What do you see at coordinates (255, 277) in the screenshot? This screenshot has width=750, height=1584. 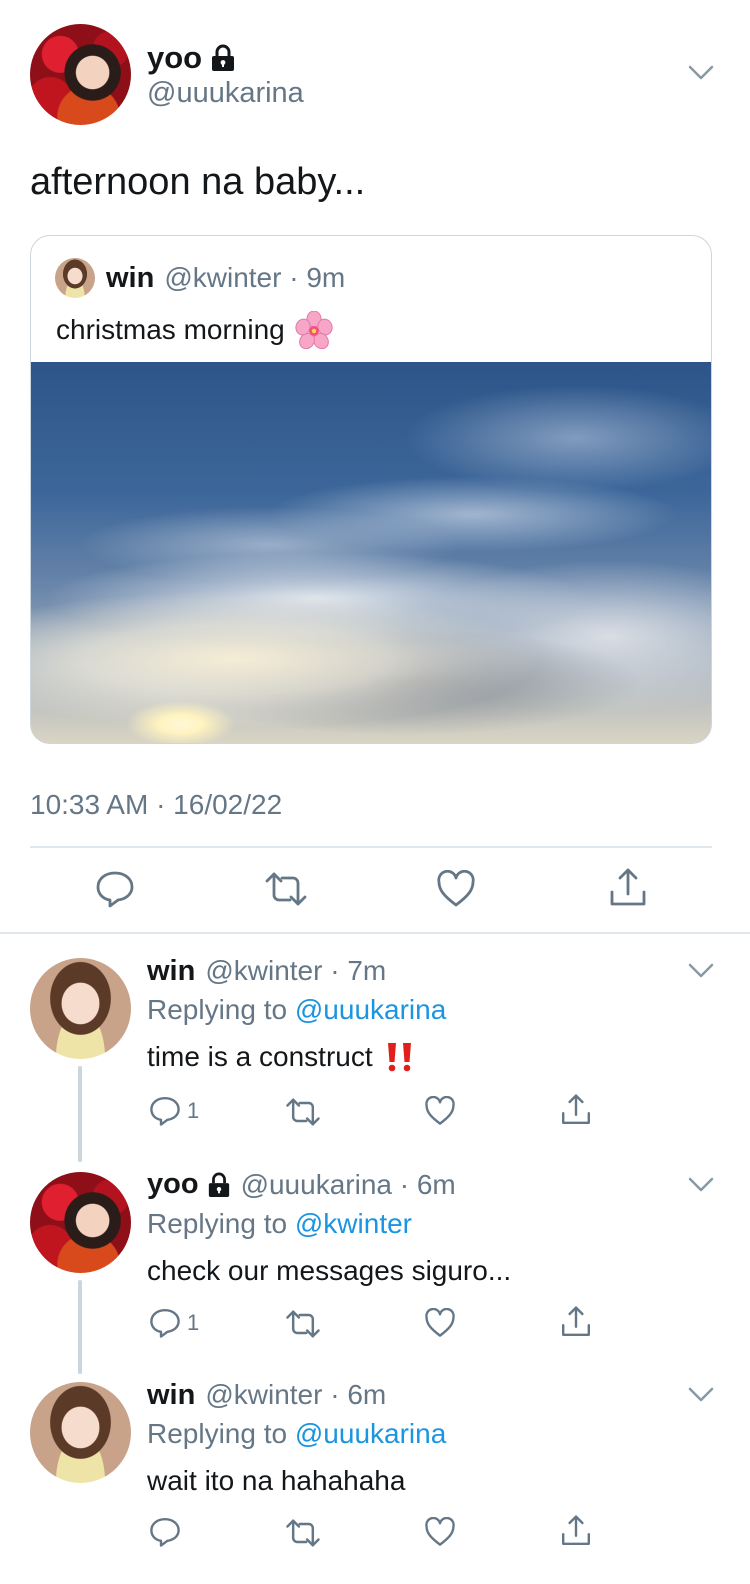 I see `quoted-handle-time: @kwinter · 9m` at bounding box center [255, 277].